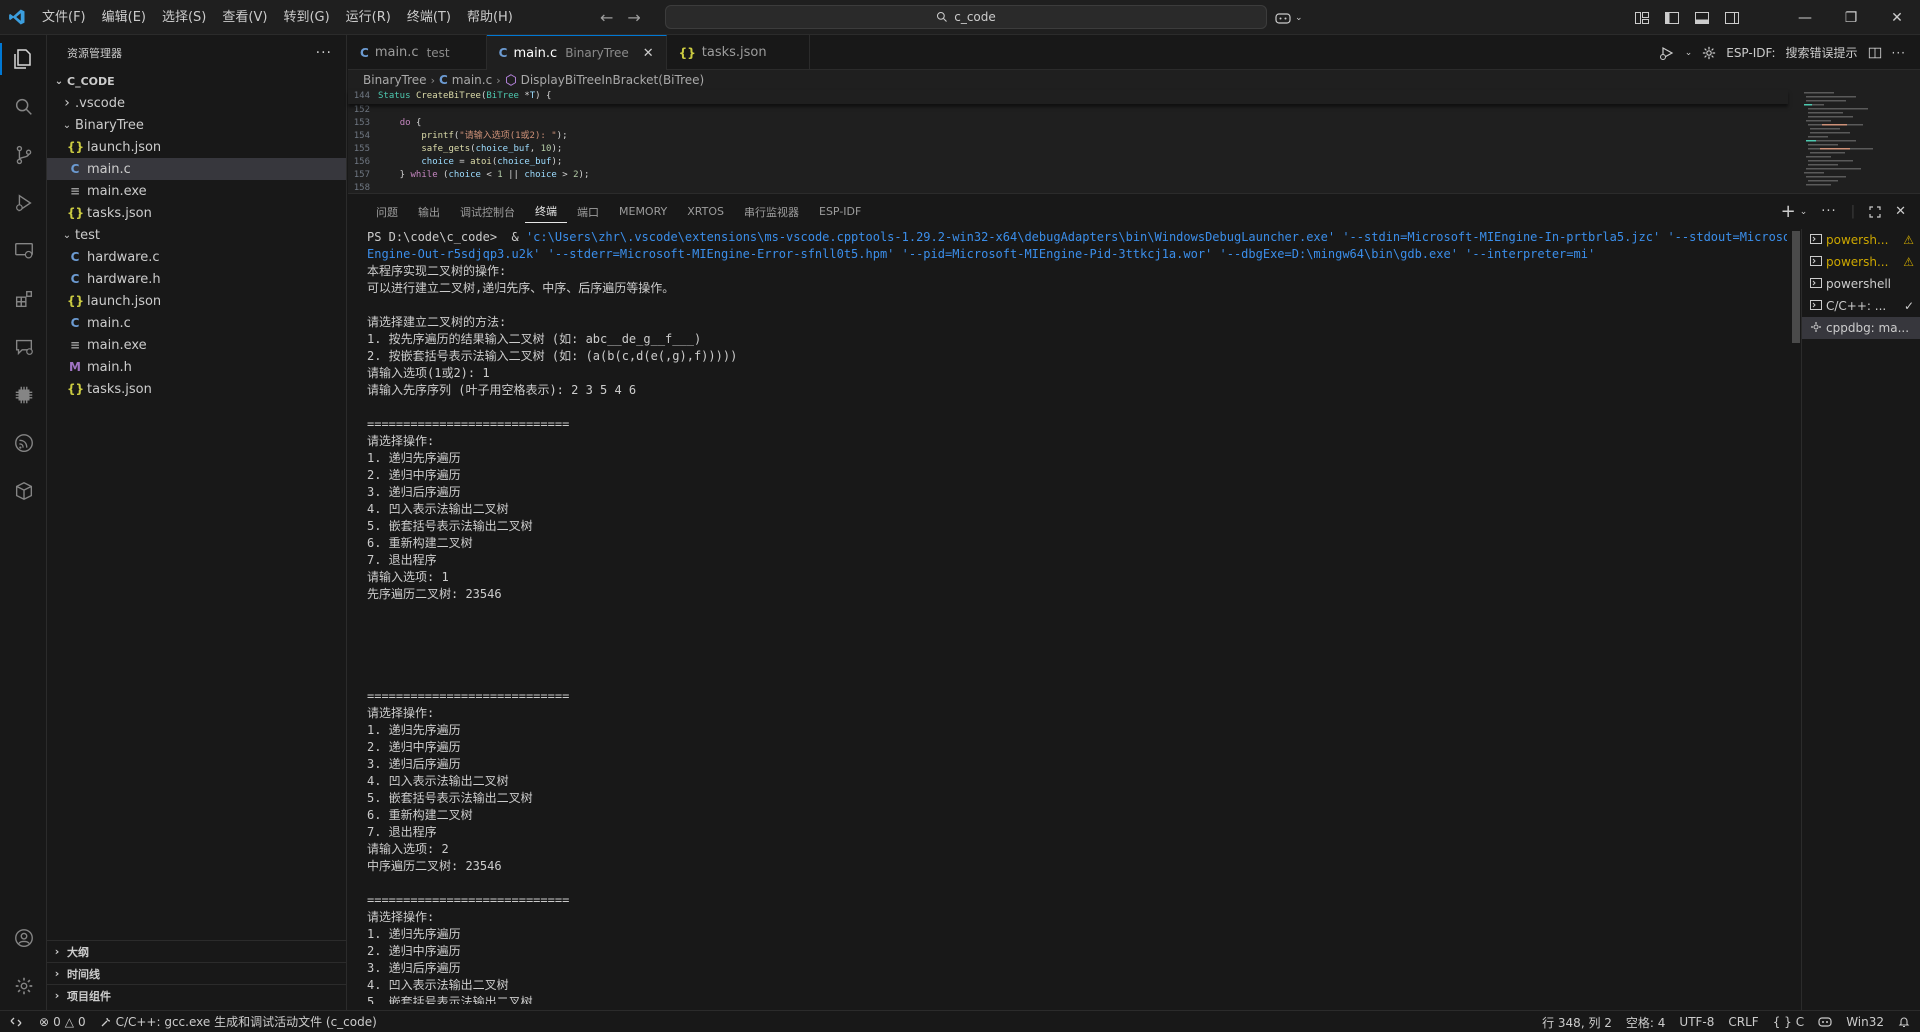 Image resolution: width=1920 pixels, height=1032 pixels. What do you see at coordinates (643, 211) in the screenshot?
I see `tab-memory: MEMORY` at bounding box center [643, 211].